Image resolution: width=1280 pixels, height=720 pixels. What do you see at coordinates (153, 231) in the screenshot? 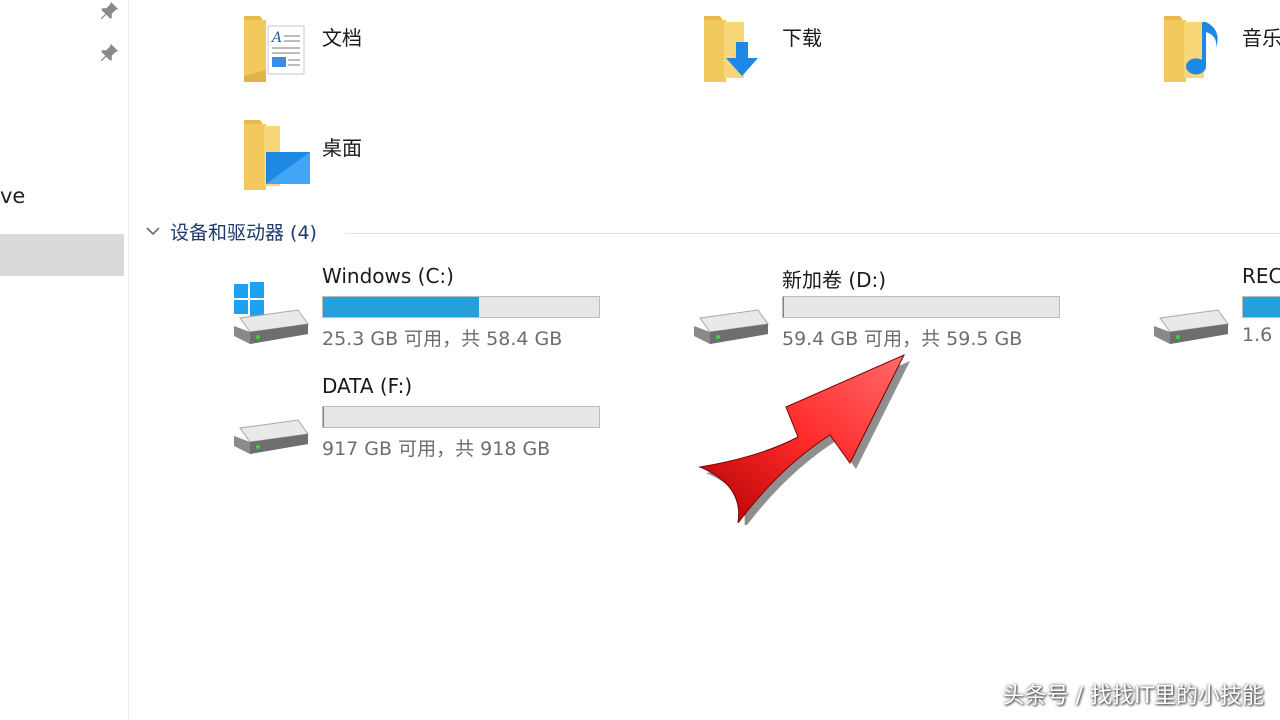
I see `chevron-down-icon` at bounding box center [153, 231].